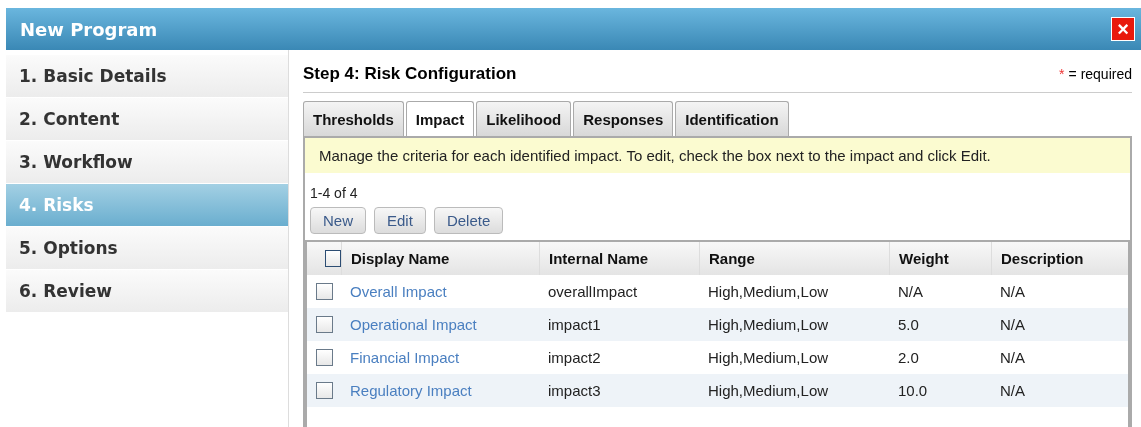 The width and height of the screenshot is (1141, 427). Describe the element at coordinates (353, 118) in the screenshot. I see `tab: Thresholds` at that location.